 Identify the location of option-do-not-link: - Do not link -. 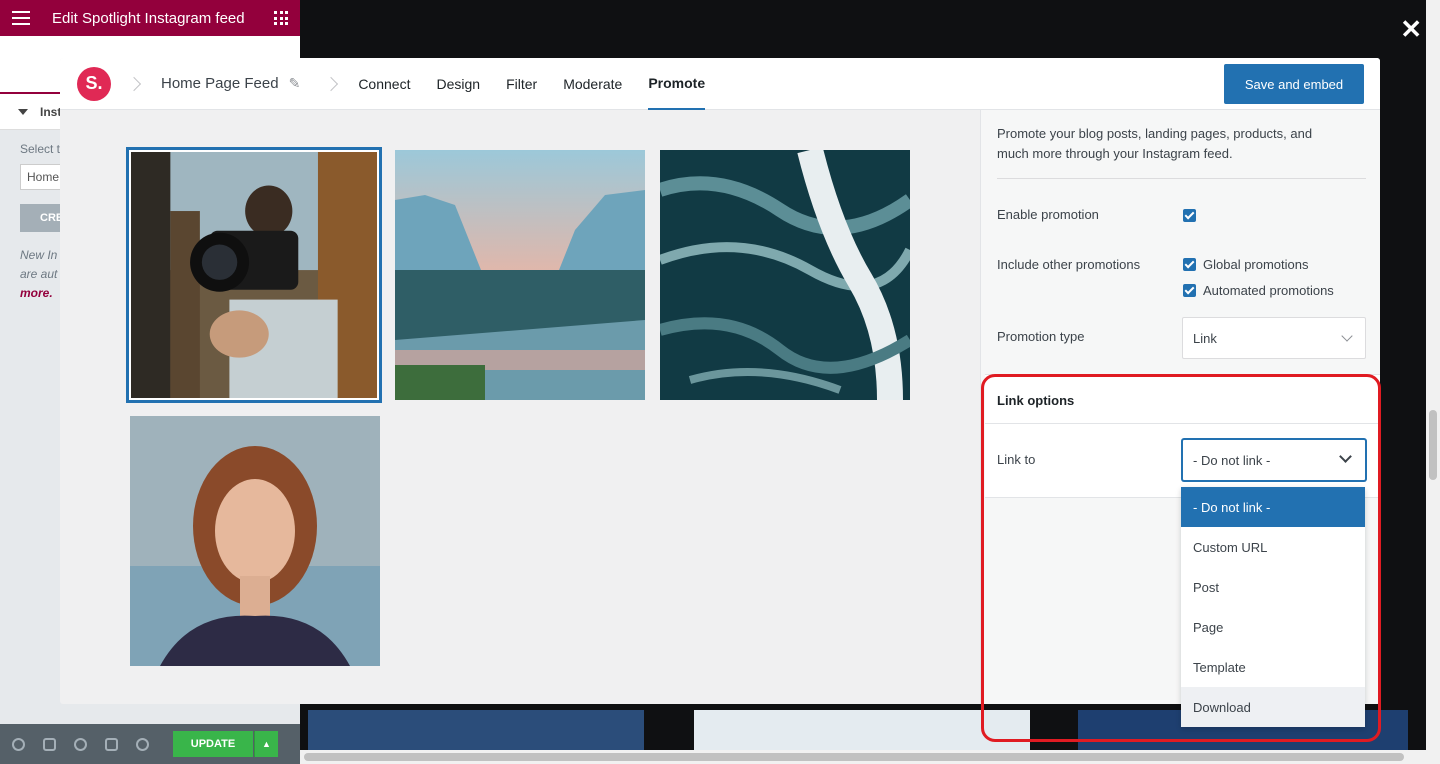
(1273, 507).